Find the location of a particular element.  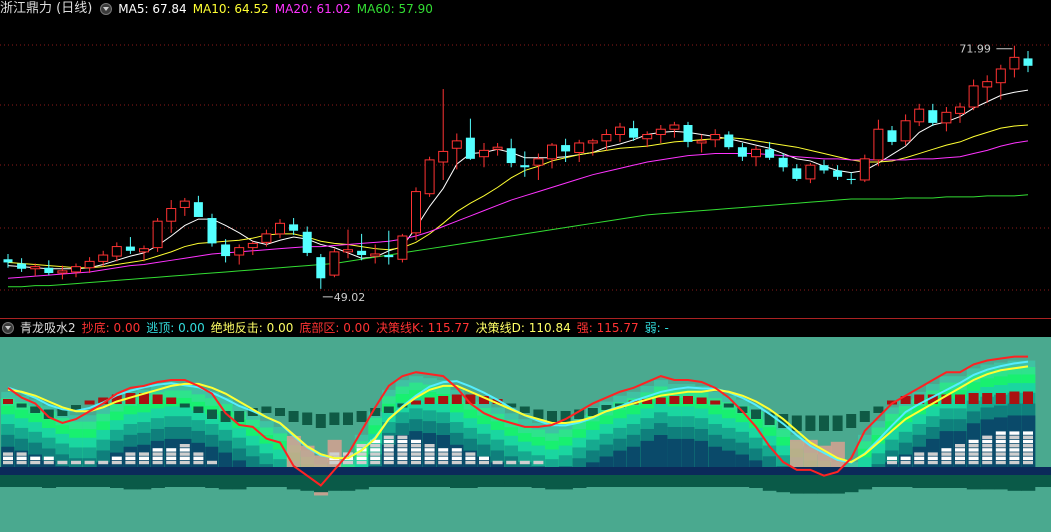

ind-item-weak: 弱: - is located at coordinates (656, 328).